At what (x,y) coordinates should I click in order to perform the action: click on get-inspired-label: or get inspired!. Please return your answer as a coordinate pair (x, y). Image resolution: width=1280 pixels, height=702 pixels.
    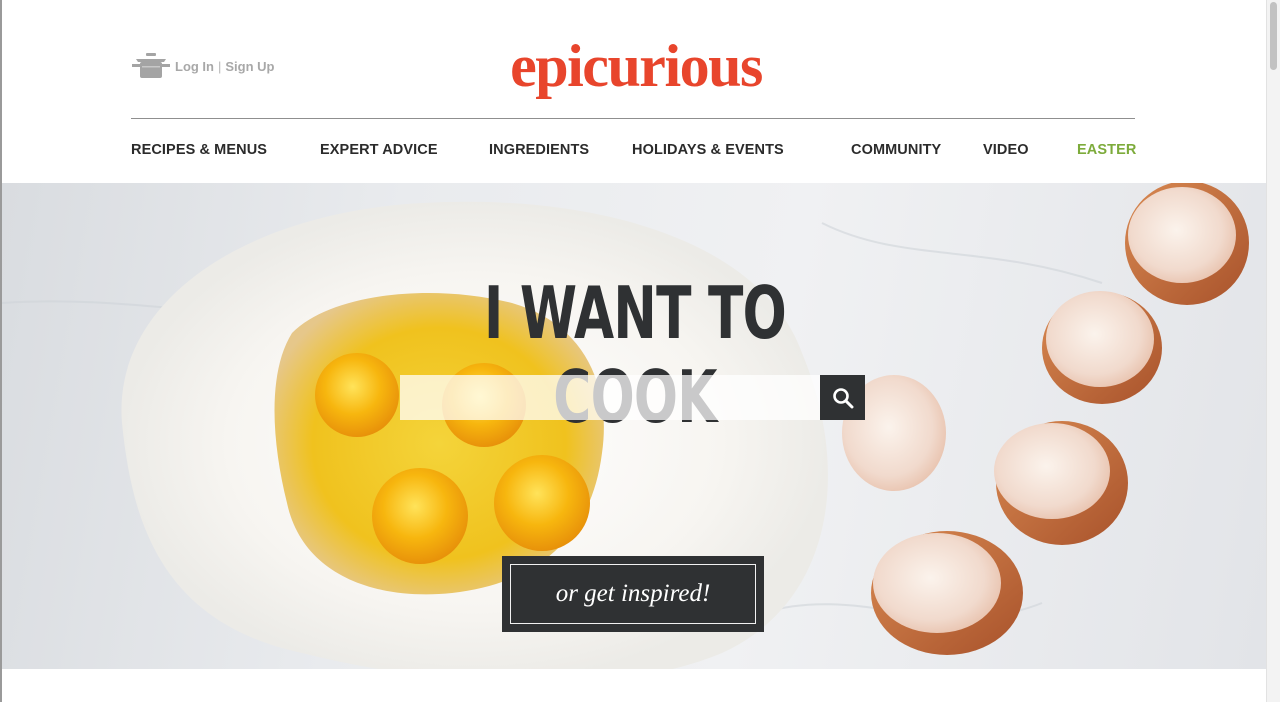
    Looking at the image, I should click on (633, 594).